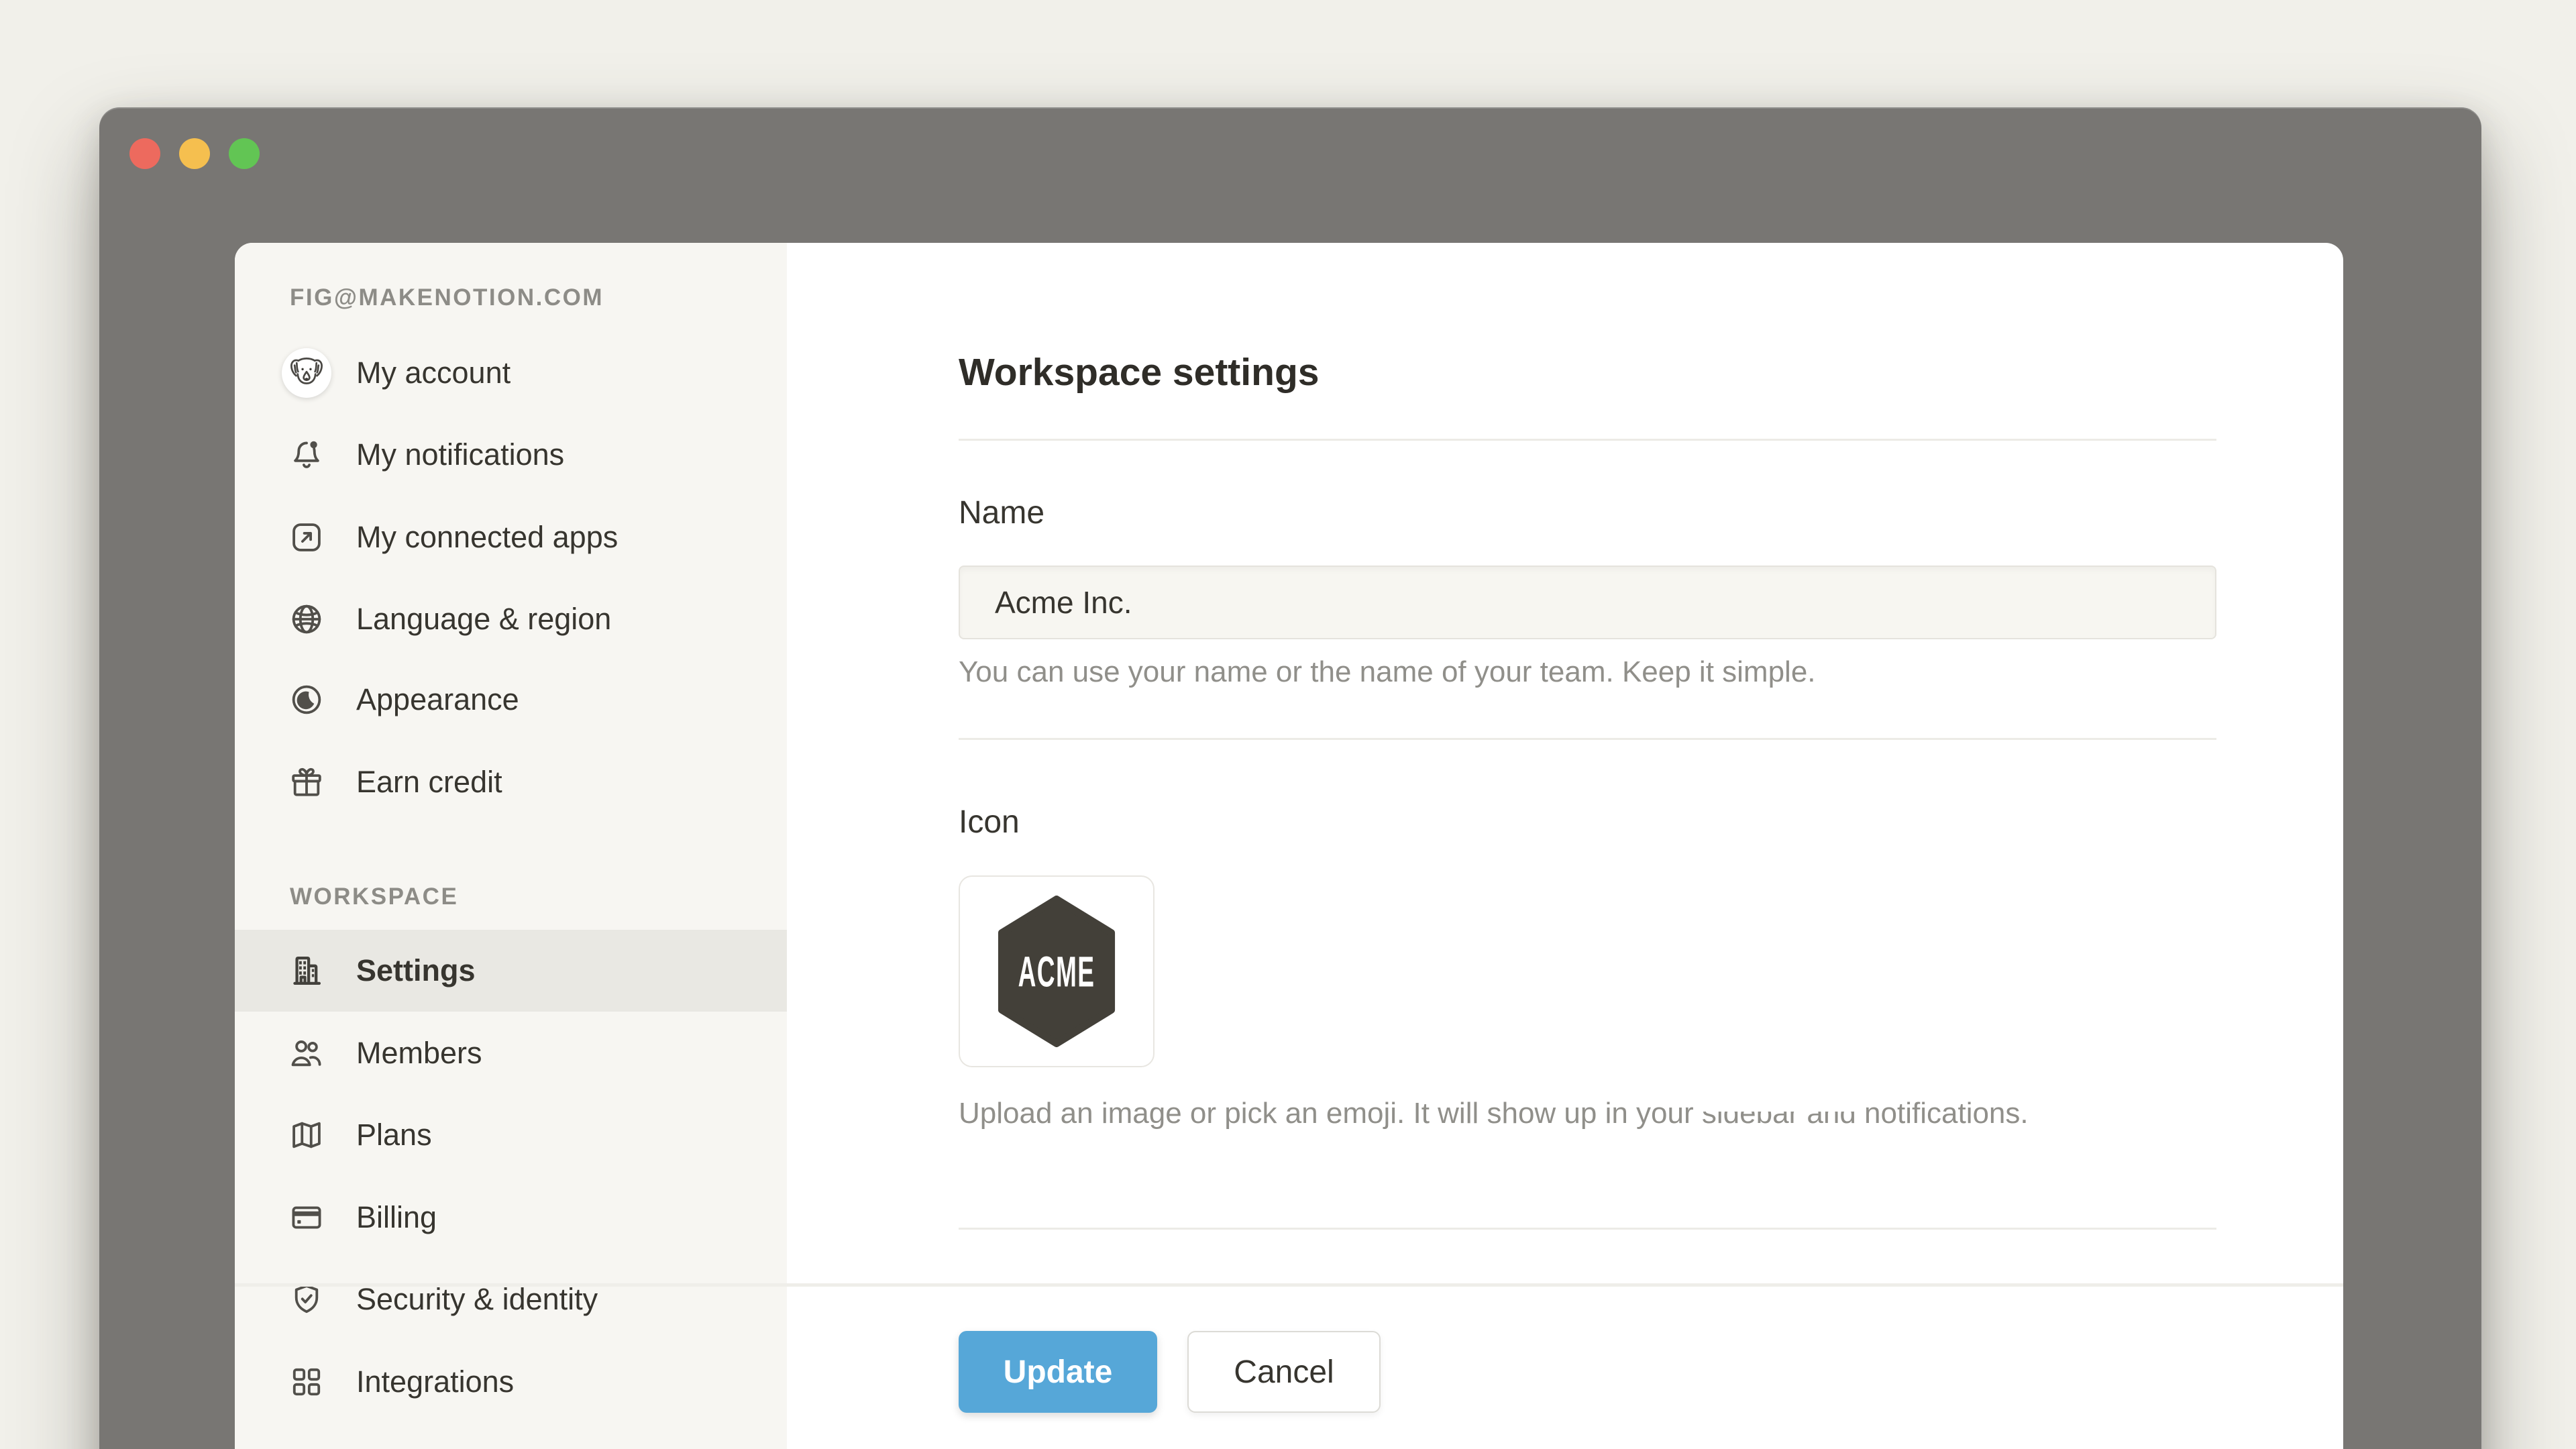 Image resolution: width=2576 pixels, height=1449 pixels. Describe the element at coordinates (419, 1053) in the screenshot. I see `sidebar-item-label: Members` at that location.